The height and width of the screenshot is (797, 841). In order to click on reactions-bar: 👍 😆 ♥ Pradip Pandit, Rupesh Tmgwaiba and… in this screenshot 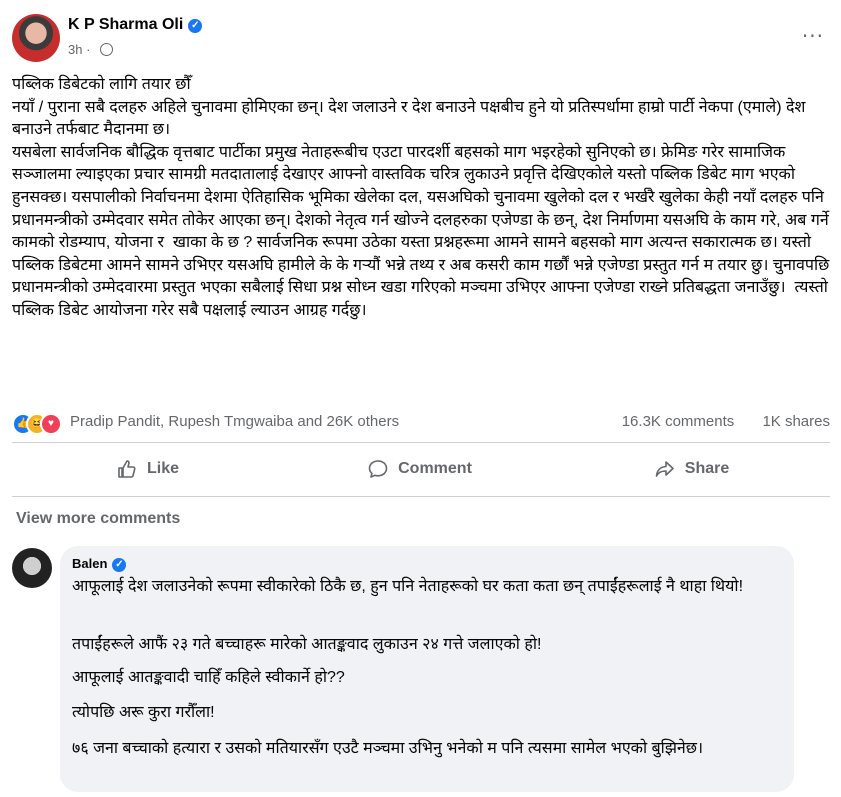, I will do `click(421, 422)`.